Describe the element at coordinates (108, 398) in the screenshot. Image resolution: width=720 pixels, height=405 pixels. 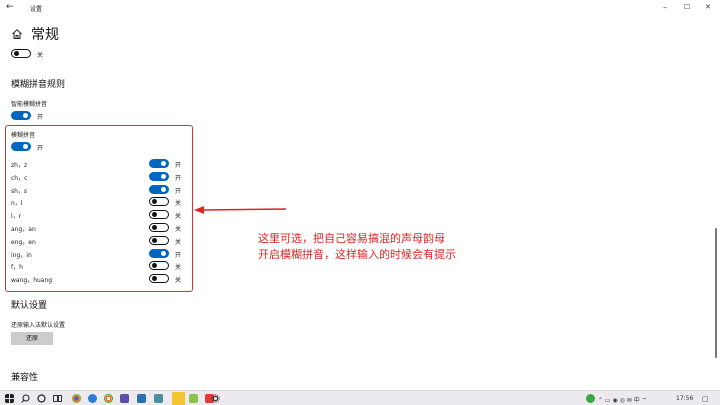
I see `browser-icon` at that location.